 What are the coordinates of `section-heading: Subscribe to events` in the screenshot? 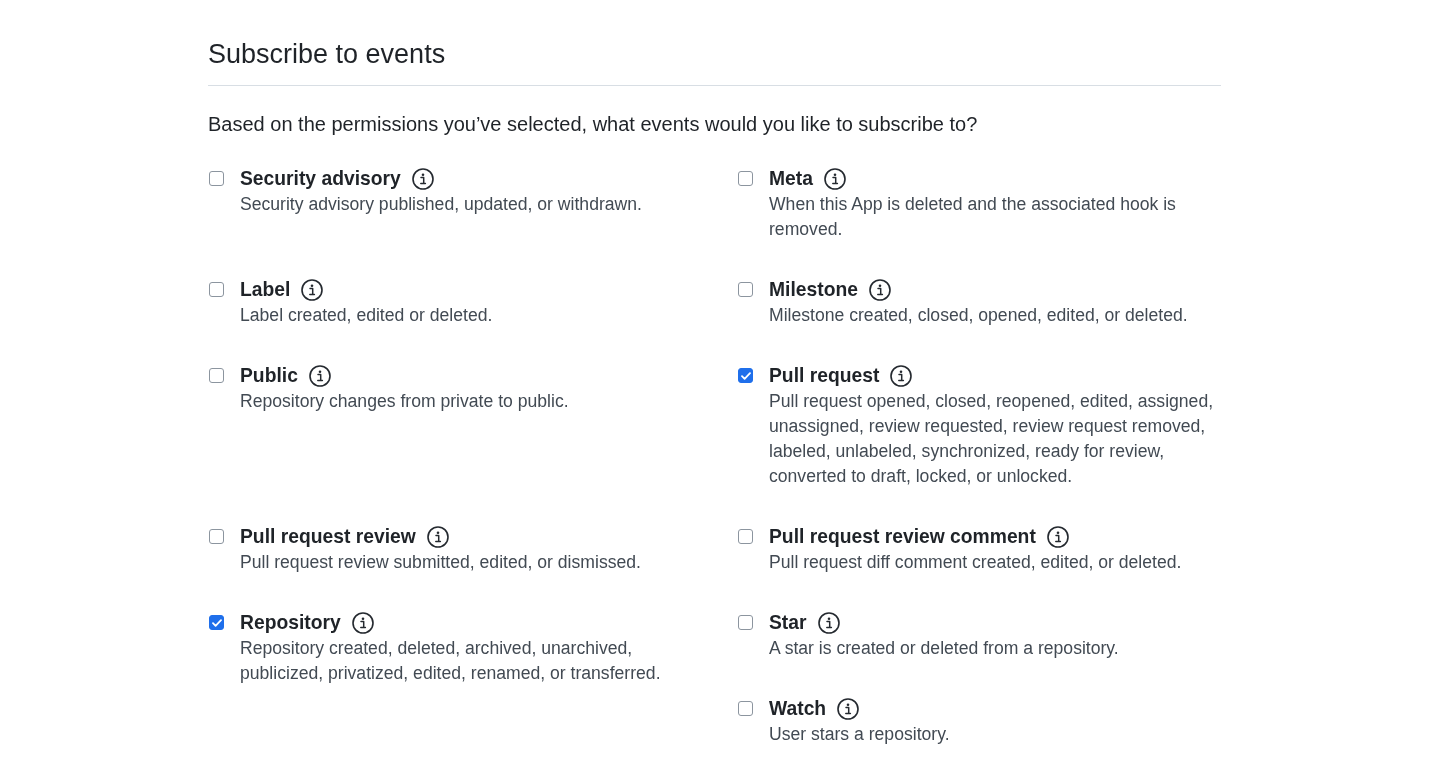 It's located at (327, 54).